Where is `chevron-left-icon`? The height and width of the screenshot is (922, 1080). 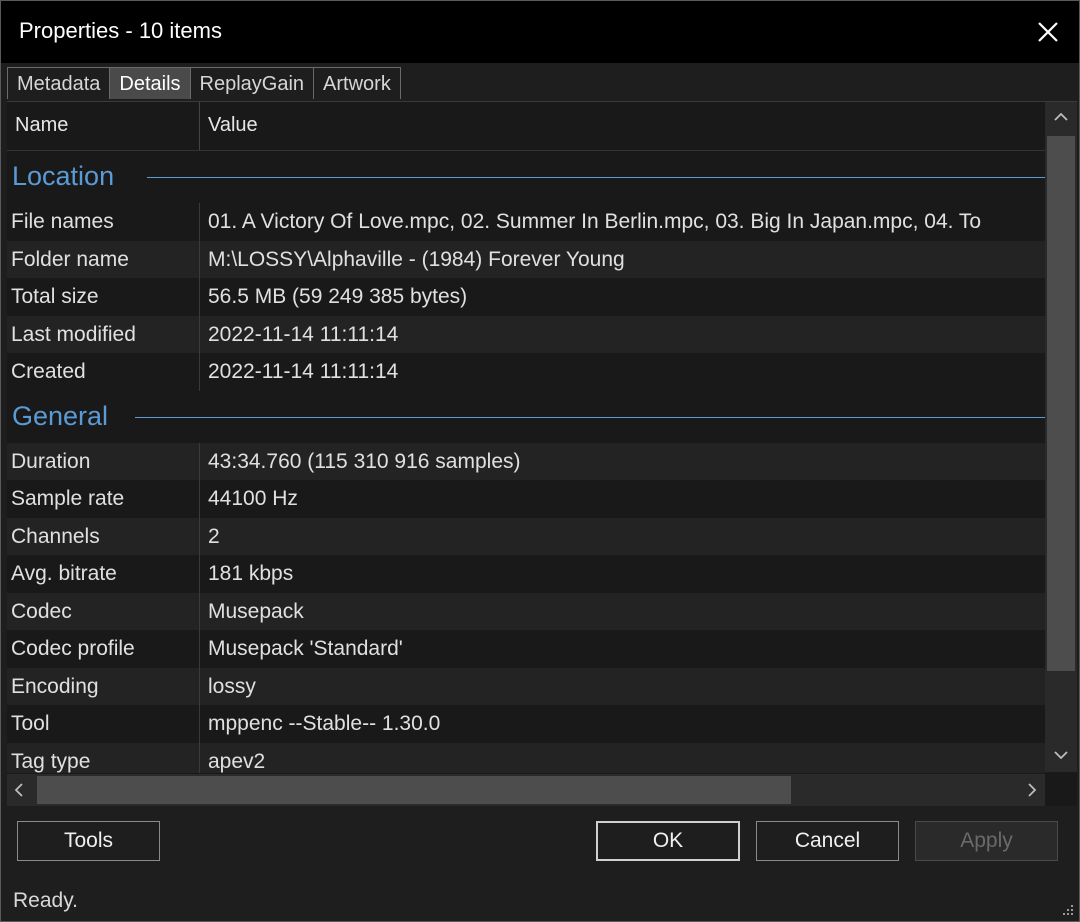
chevron-left-icon is located at coordinates (19, 790).